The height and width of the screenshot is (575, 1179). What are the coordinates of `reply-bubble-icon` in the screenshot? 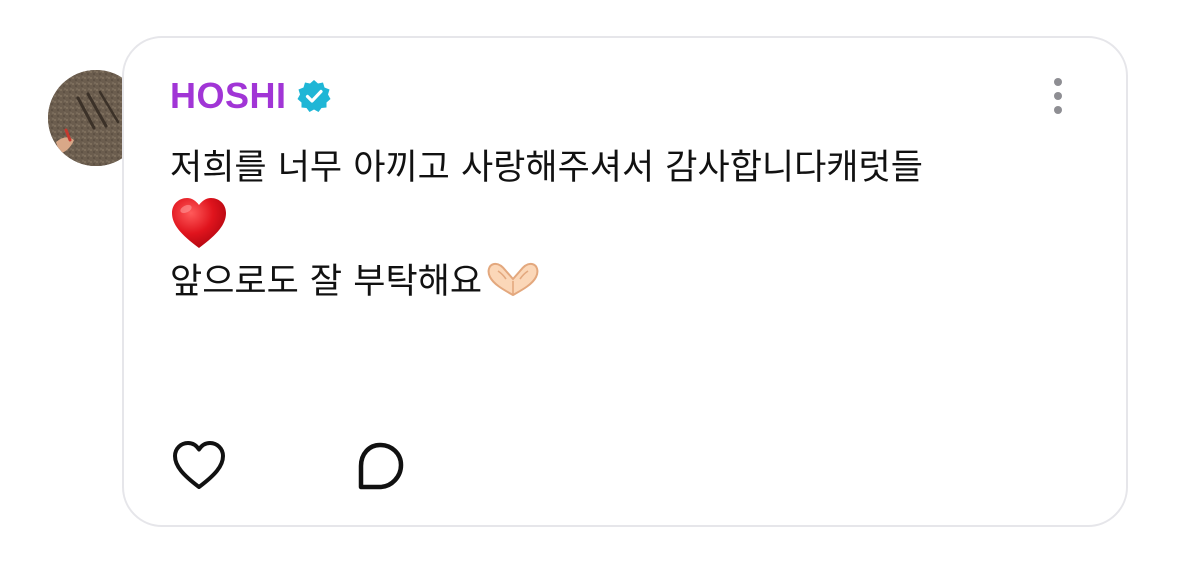 It's located at (380, 466).